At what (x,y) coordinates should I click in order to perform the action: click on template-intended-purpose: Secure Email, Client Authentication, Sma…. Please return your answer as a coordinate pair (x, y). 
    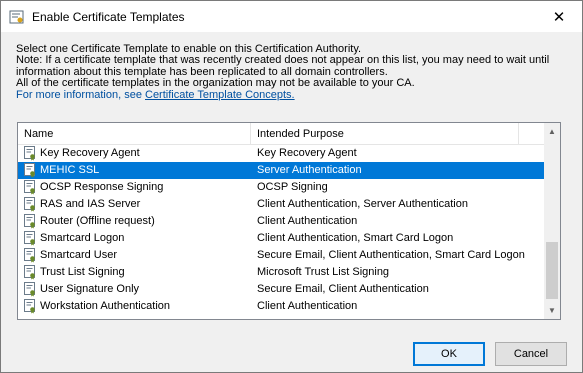
    Looking at the image, I should click on (391, 255).